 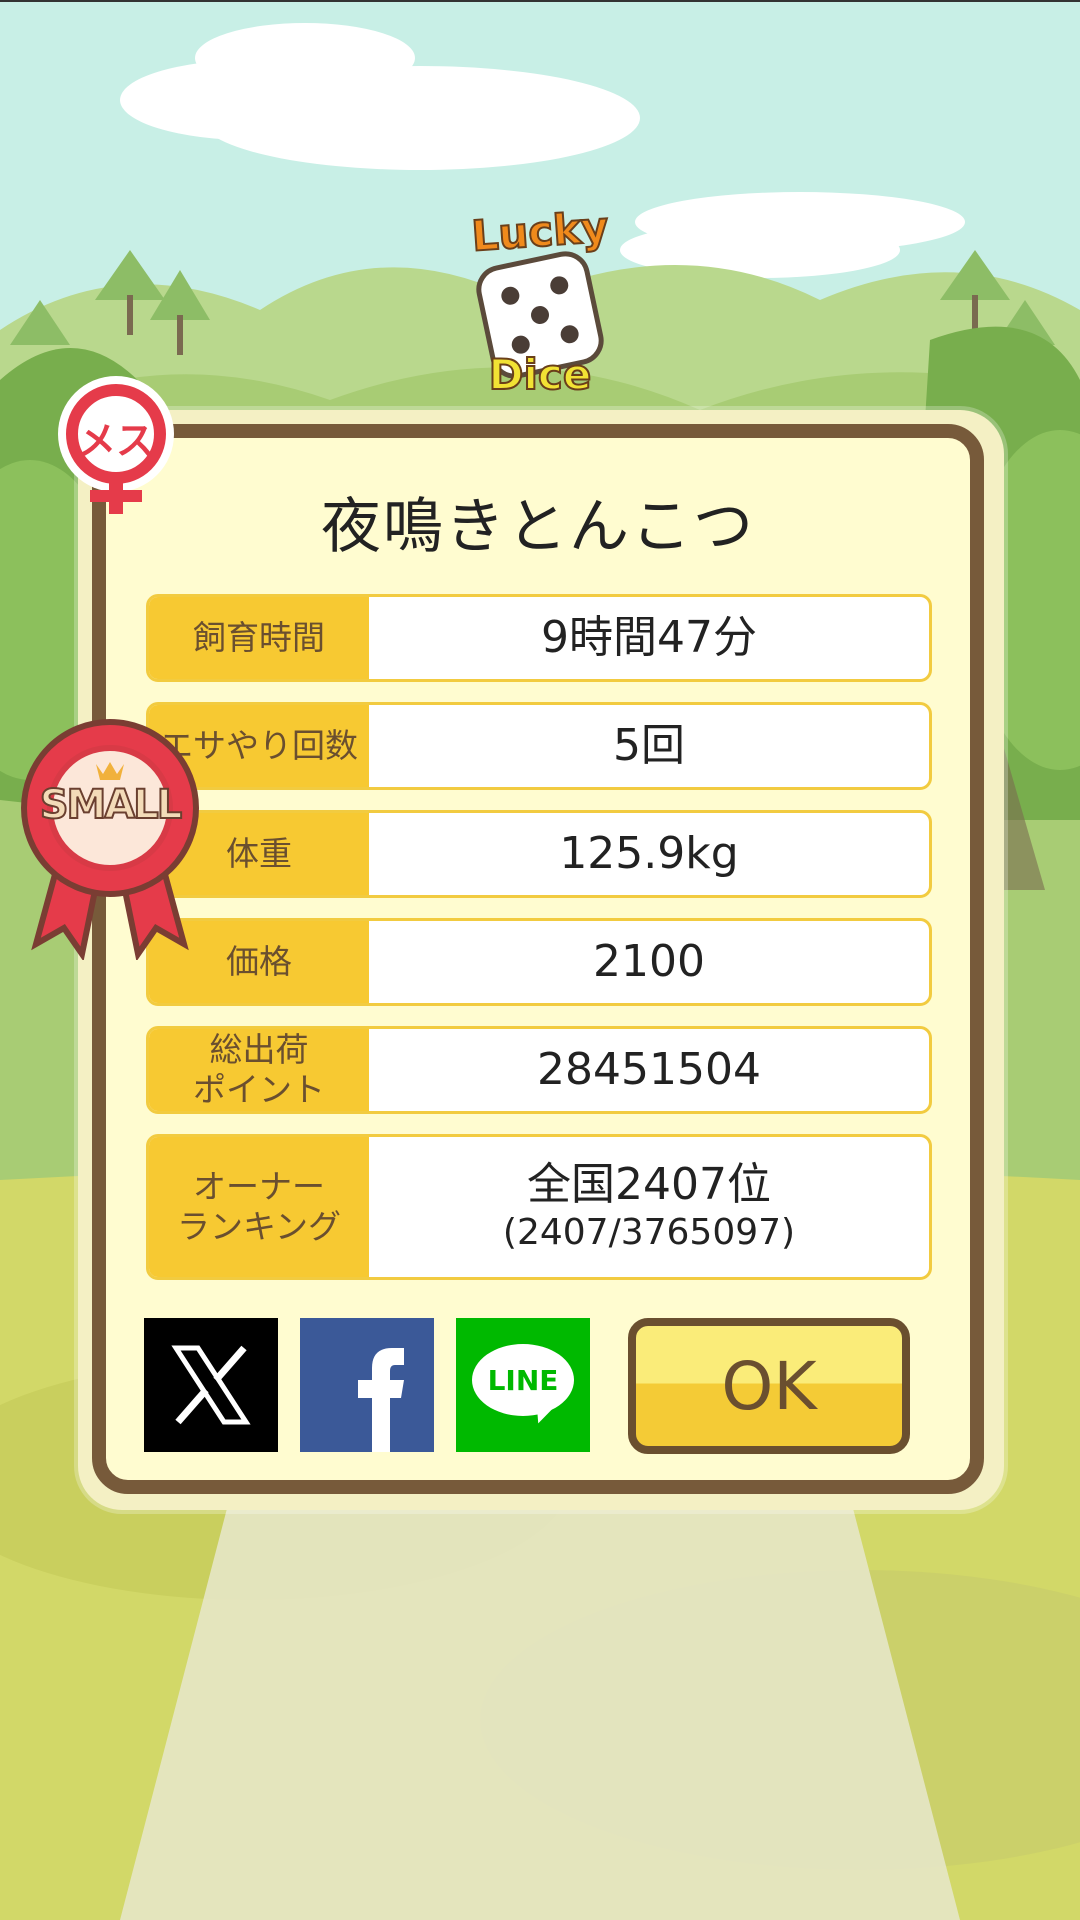 What do you see at coordinates (523, 1380) in the screenshot?
I see `line-label: LINE` at bounding box center [523, 1380].